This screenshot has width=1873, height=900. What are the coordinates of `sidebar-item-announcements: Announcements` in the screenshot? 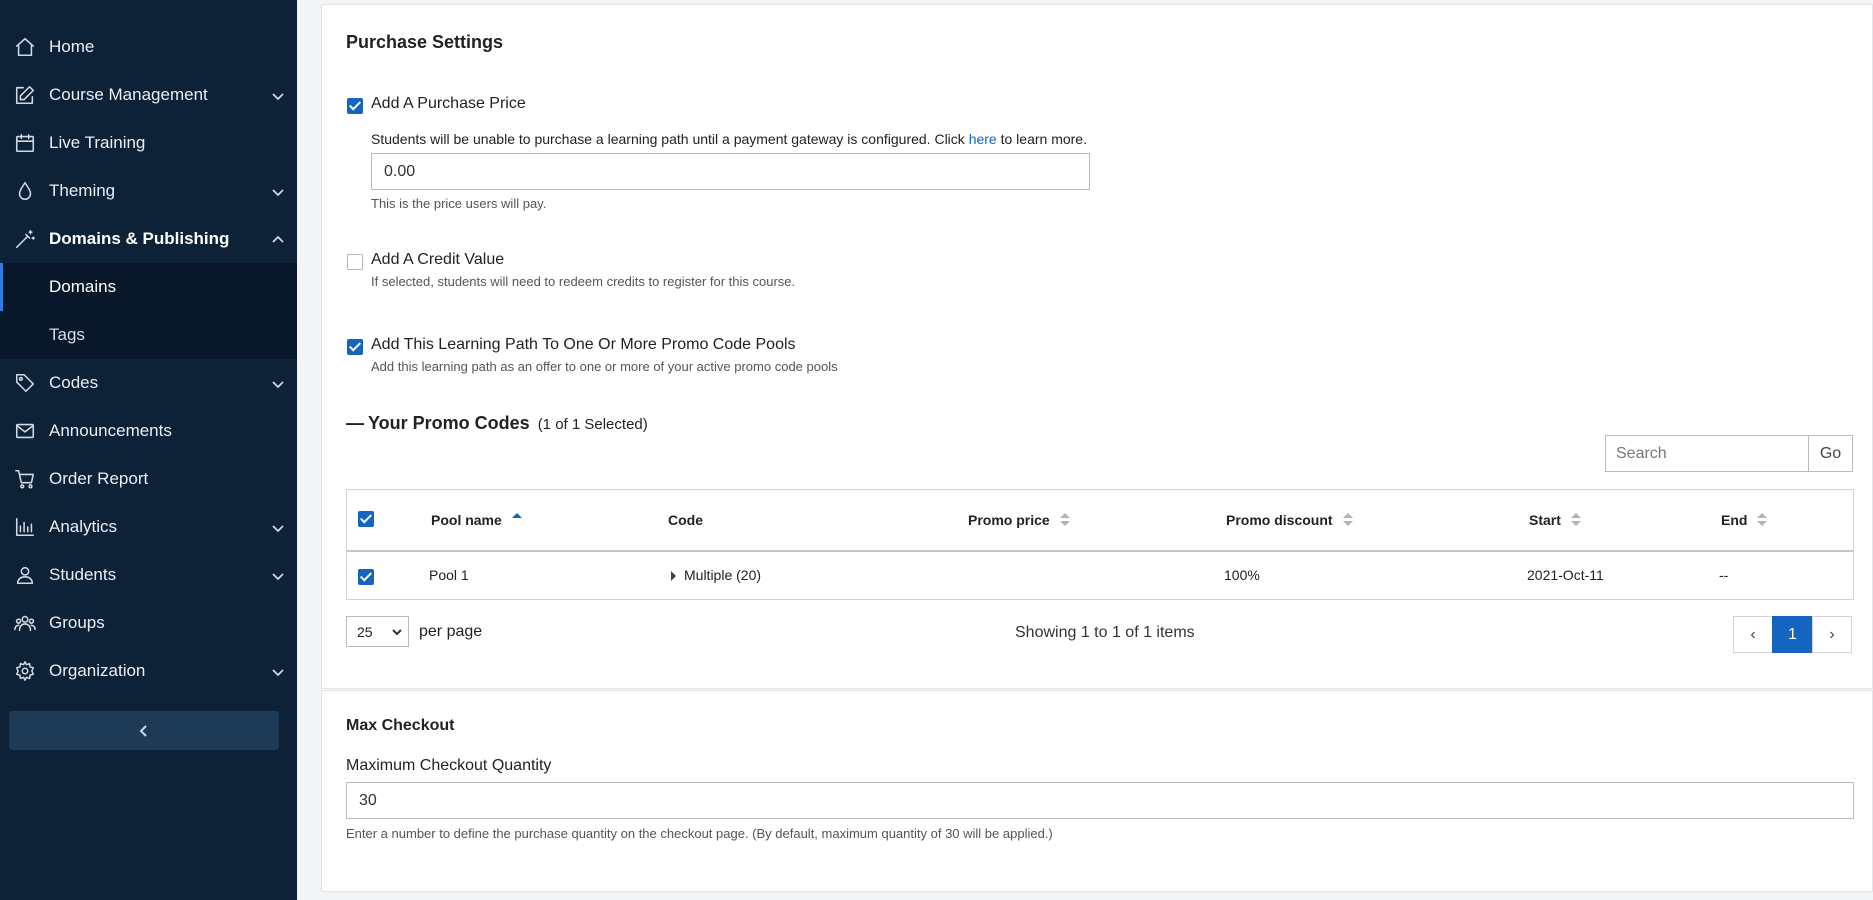 It's located at (148, 431).